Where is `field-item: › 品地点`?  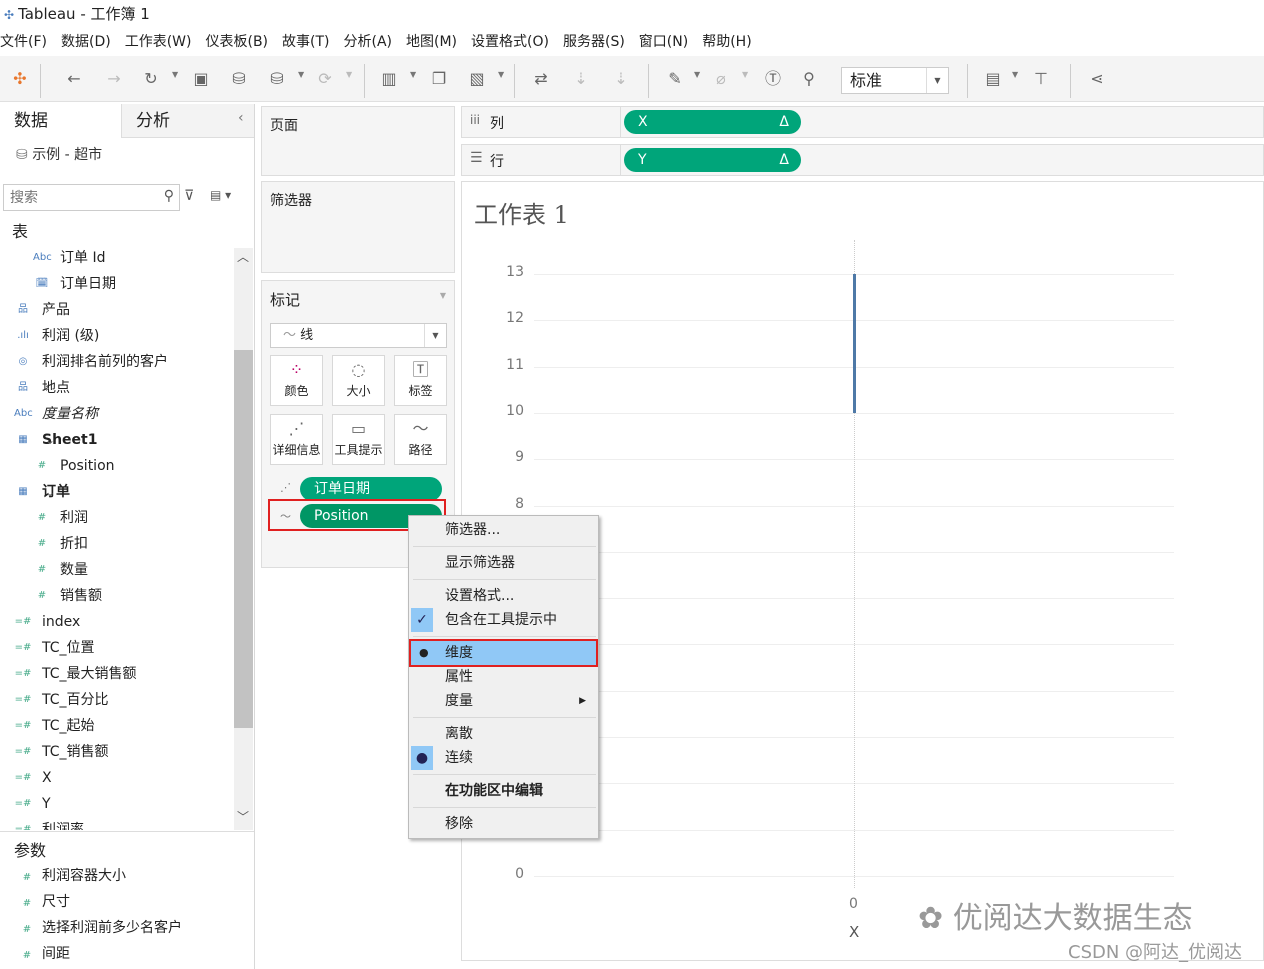 field-item: › 品地点 is located at coordinates (44, 388).